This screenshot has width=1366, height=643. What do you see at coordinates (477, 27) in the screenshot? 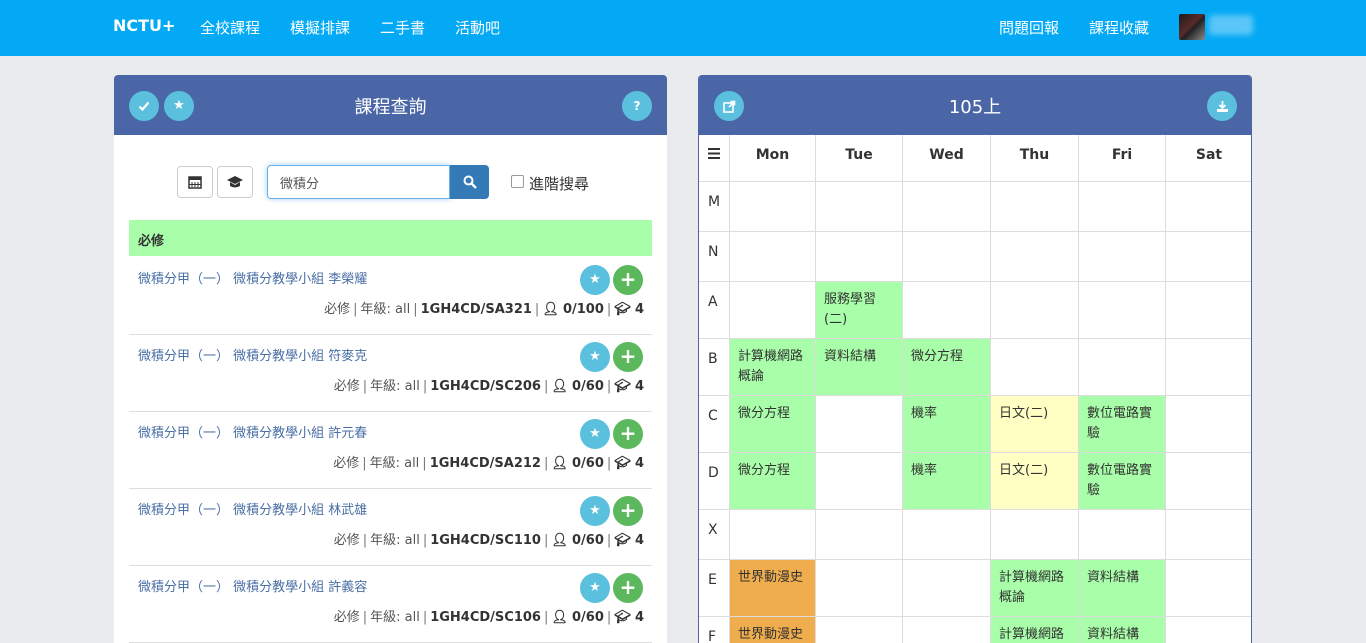
I see `nav-link-events: 活動吧` at bounding box center [477, 27].